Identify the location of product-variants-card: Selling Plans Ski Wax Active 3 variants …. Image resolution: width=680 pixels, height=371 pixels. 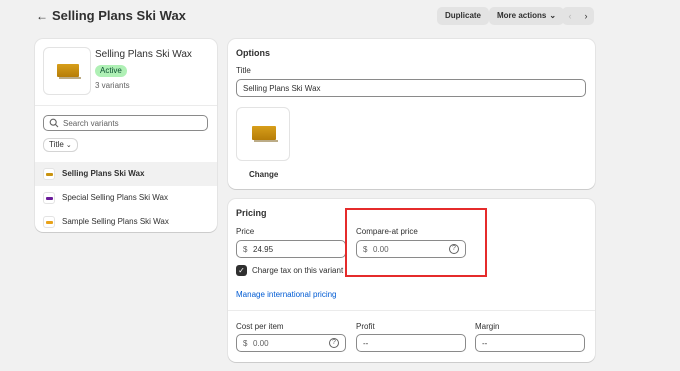
(126, 135).